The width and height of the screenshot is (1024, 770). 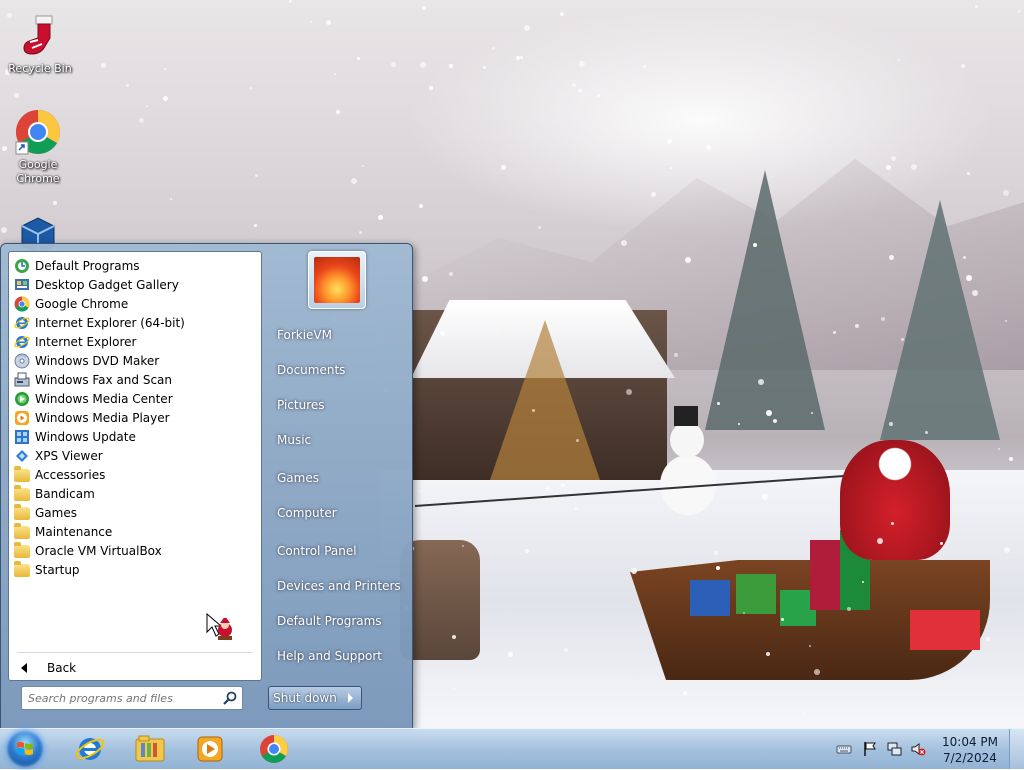 What do you see at coordinates (317, 551) in the screenshot?
I see `link-control-panel: Control Panel` at bounding box center [317, 551].